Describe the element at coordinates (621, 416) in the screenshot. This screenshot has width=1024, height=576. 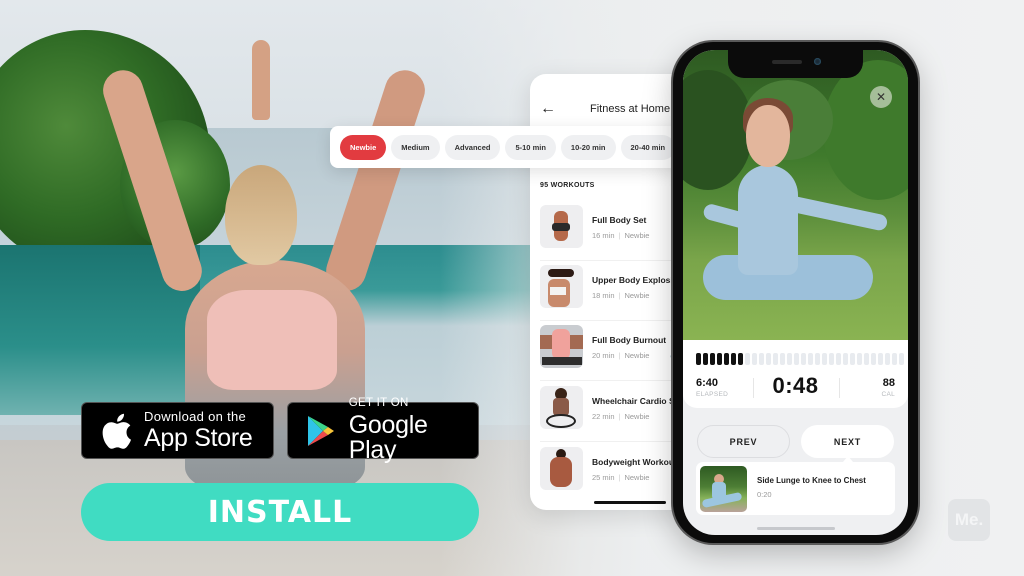
I see `workout-meta: 22 min | Newbie` at that location.